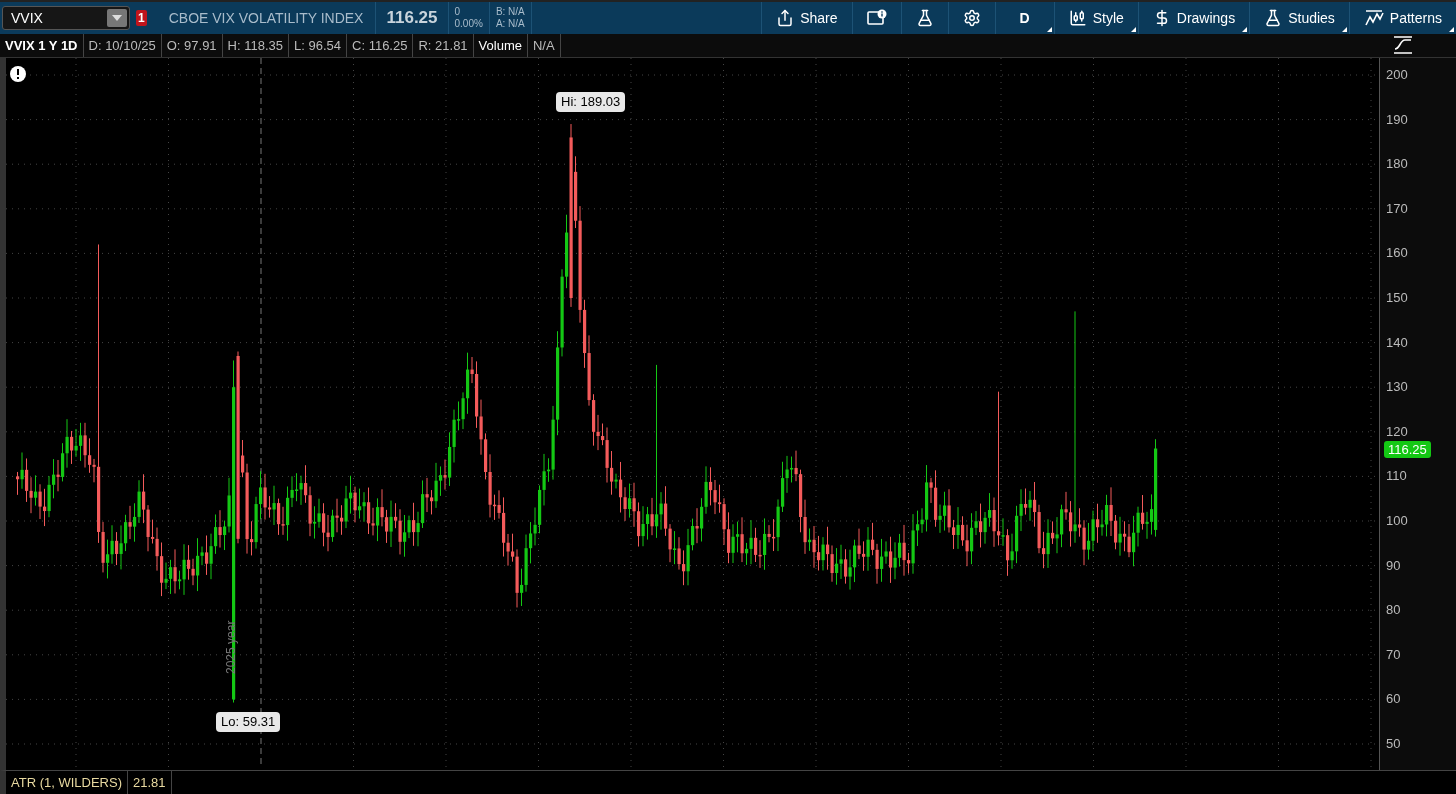 The height and width of the screenshot is (794, 1456). What do you see at coordinates (1397, 431) in the screenshot?
I see `axis-label: 120` at bounding box center [1397, 431].